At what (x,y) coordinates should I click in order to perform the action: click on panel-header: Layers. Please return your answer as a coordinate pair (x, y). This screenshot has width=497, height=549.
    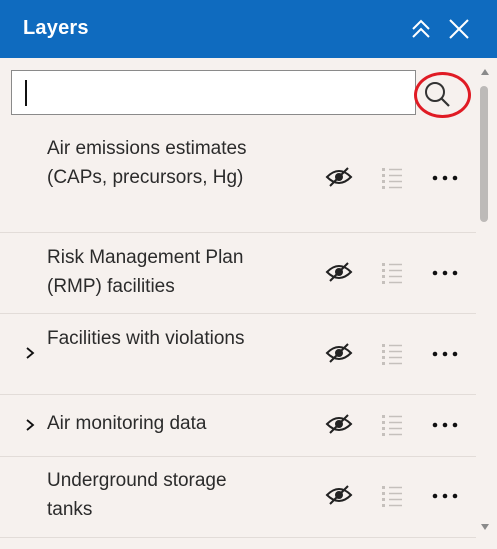
    Looking at the image, I should click on (248, 29).